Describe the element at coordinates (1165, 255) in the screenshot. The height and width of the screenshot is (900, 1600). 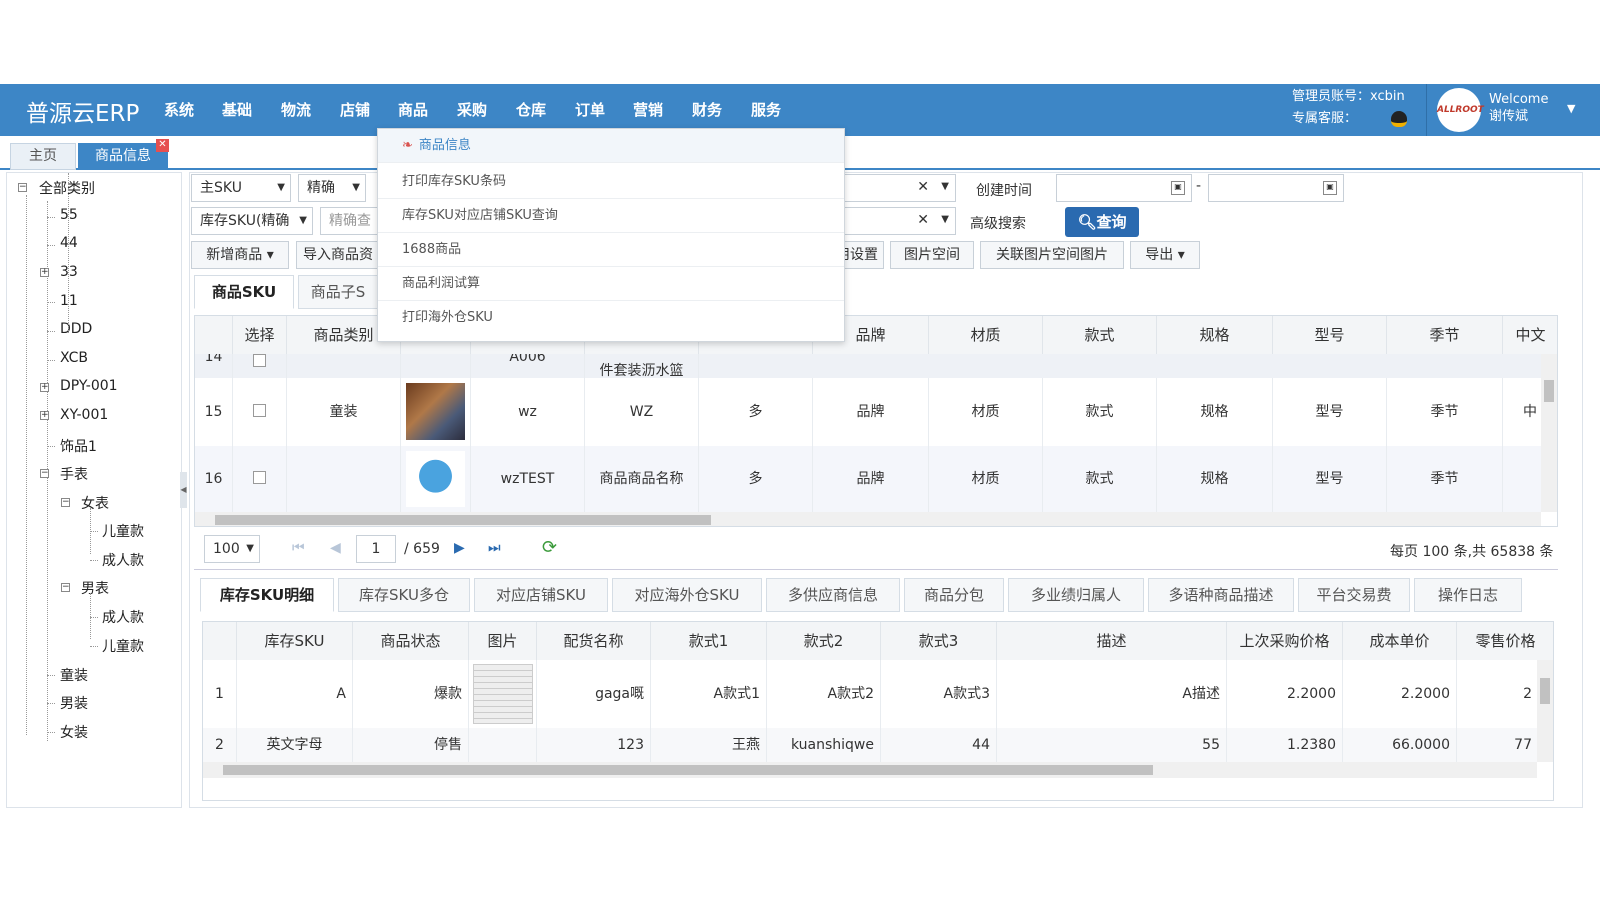
I see `export-button: 导出 ▾` at that location.